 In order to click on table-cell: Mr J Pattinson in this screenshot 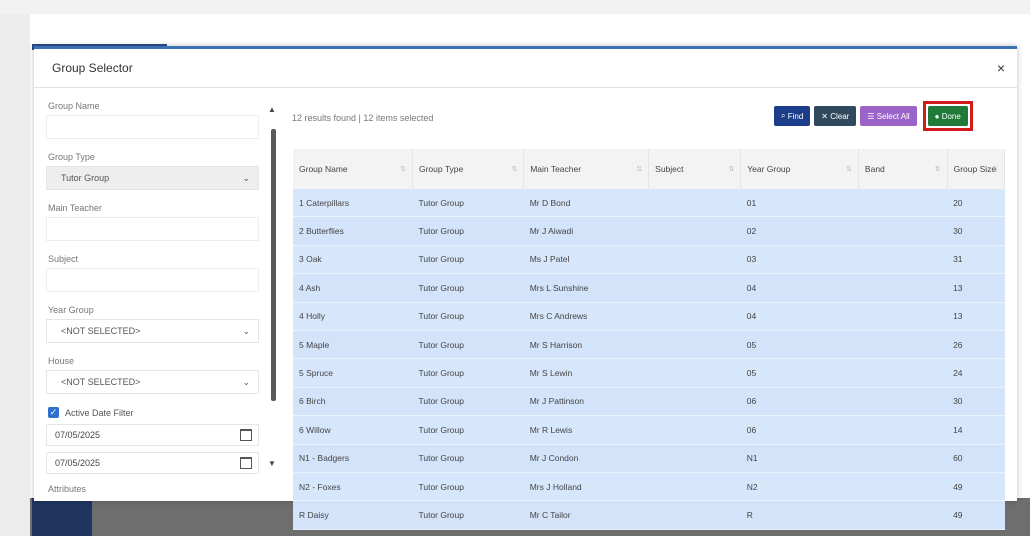, I will do `click(586, 402)`.